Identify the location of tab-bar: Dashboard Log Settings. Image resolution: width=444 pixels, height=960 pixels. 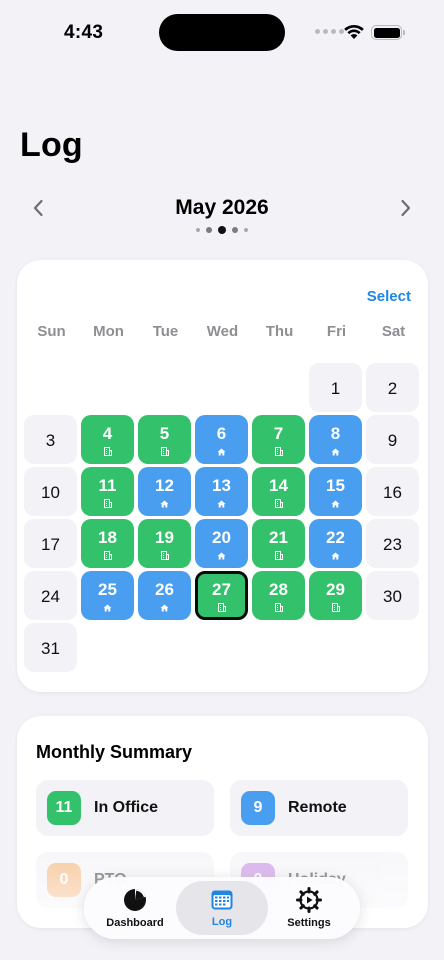
(222, 908).